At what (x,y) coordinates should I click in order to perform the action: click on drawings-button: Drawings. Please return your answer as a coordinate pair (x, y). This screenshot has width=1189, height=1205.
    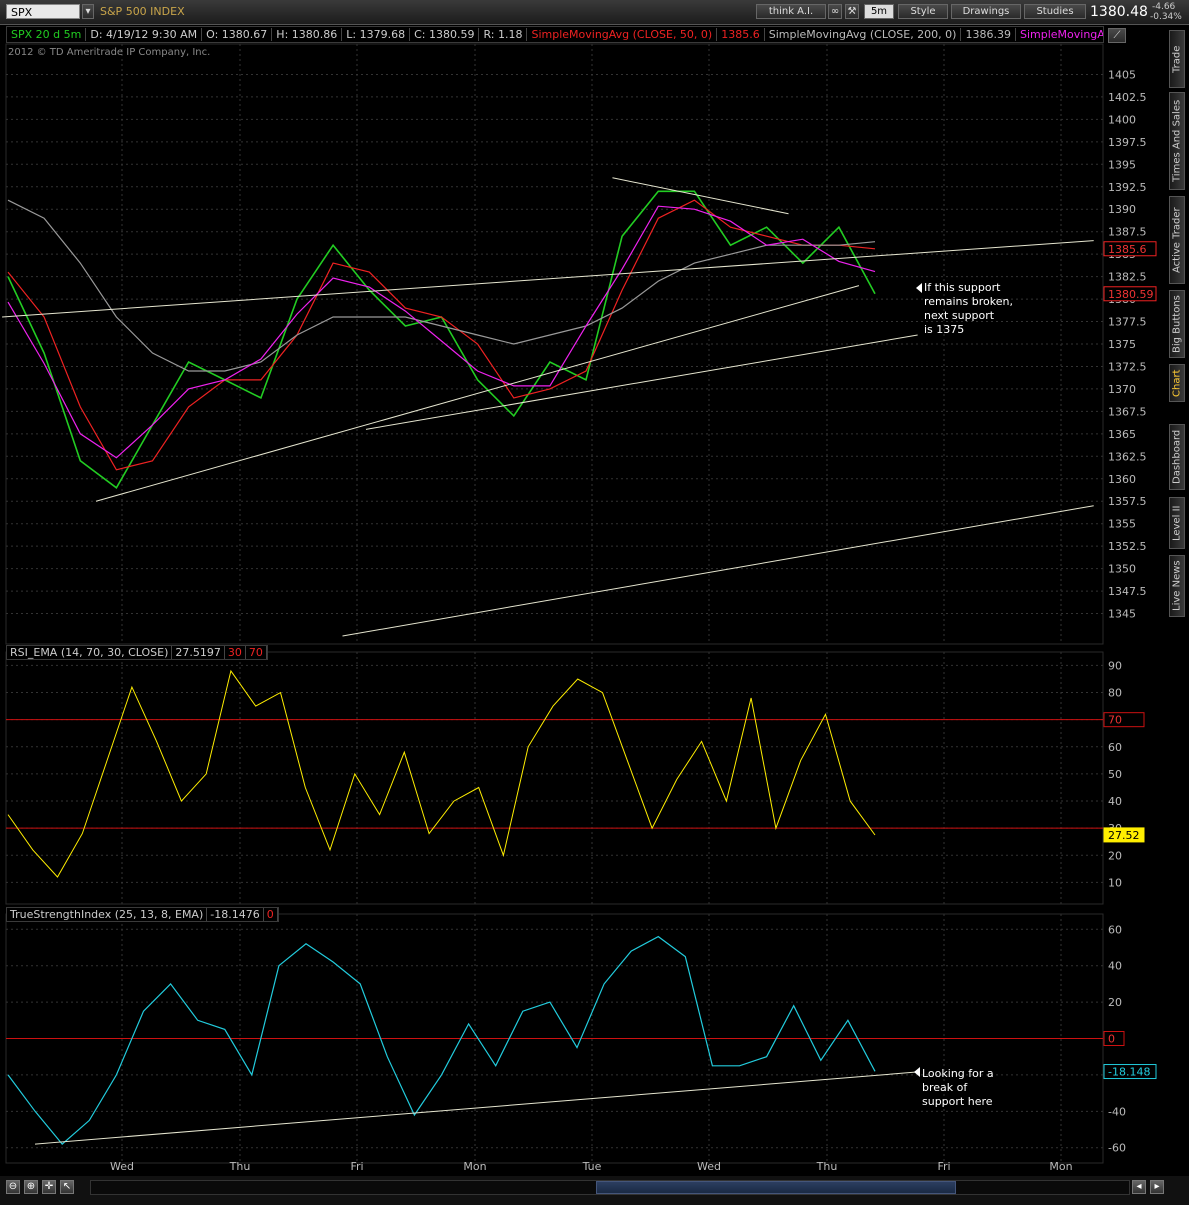
    Looking at the image, I should click on (986, 11).